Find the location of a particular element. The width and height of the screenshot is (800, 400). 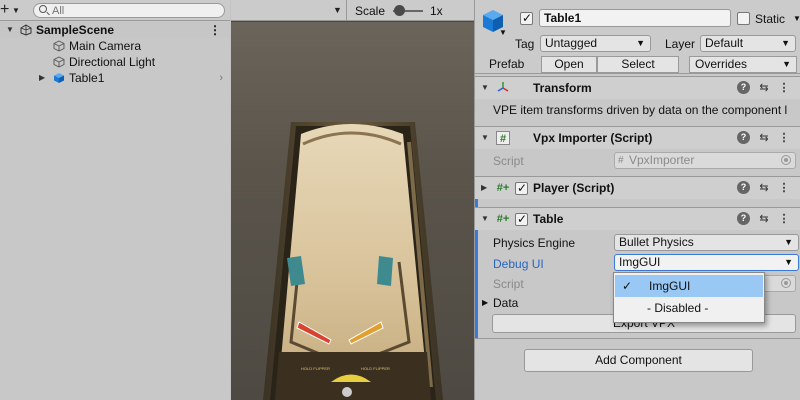

create-button: + ▼ is located at coordinates (12, 10).